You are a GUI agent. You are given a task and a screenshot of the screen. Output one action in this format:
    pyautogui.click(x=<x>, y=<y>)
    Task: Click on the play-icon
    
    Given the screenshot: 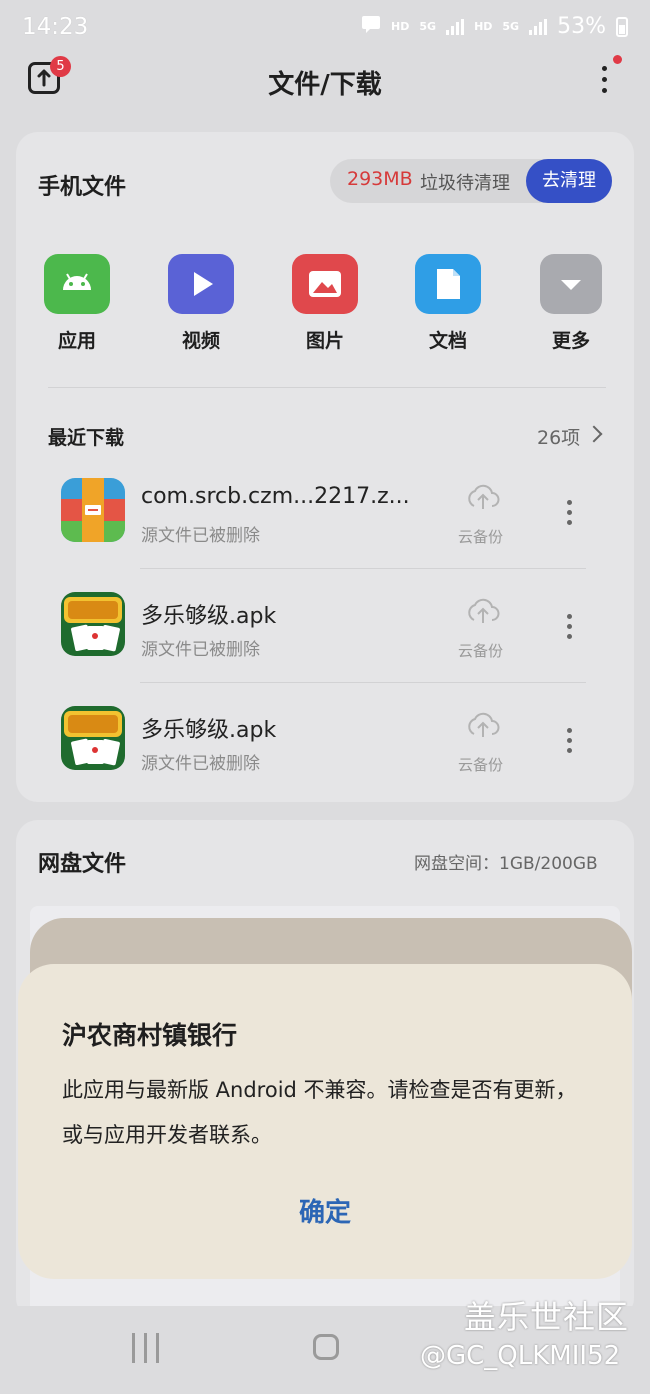 What is the action you would take?
    pyautogui.click(x=201, y=284)
    